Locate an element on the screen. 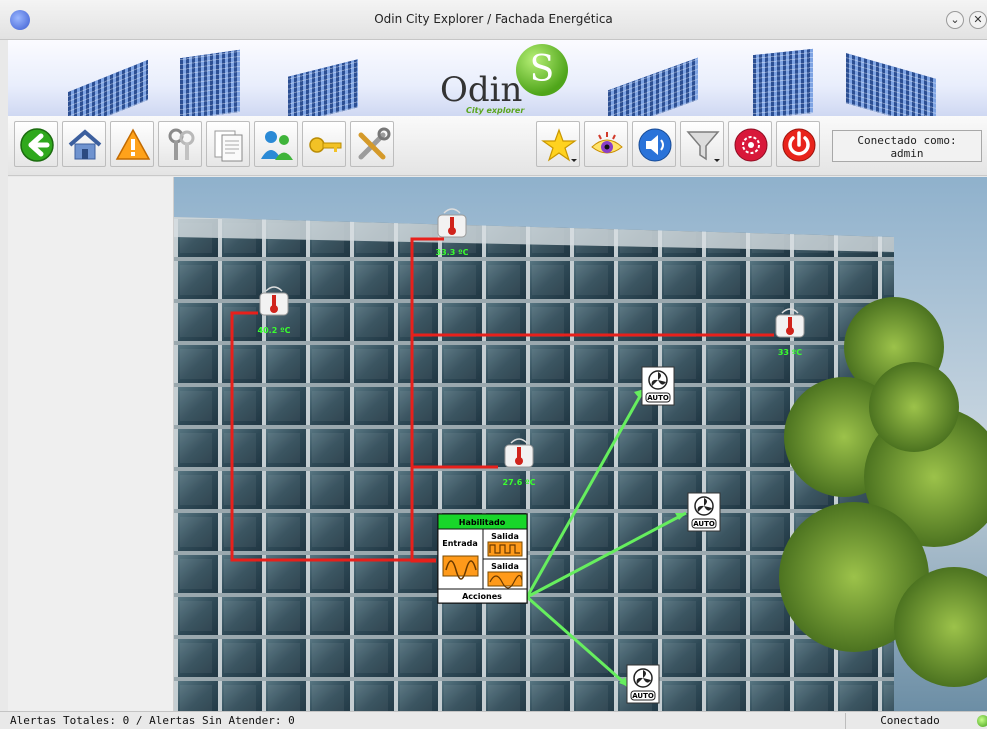 The width and height of the screenshot is (987, 729). back-arrow-icon is located at coordinates (37, 145).